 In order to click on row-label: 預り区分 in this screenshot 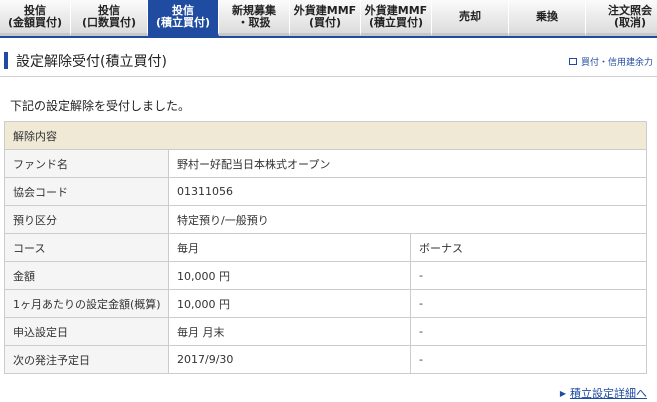, I will do `click(86, 219)`.